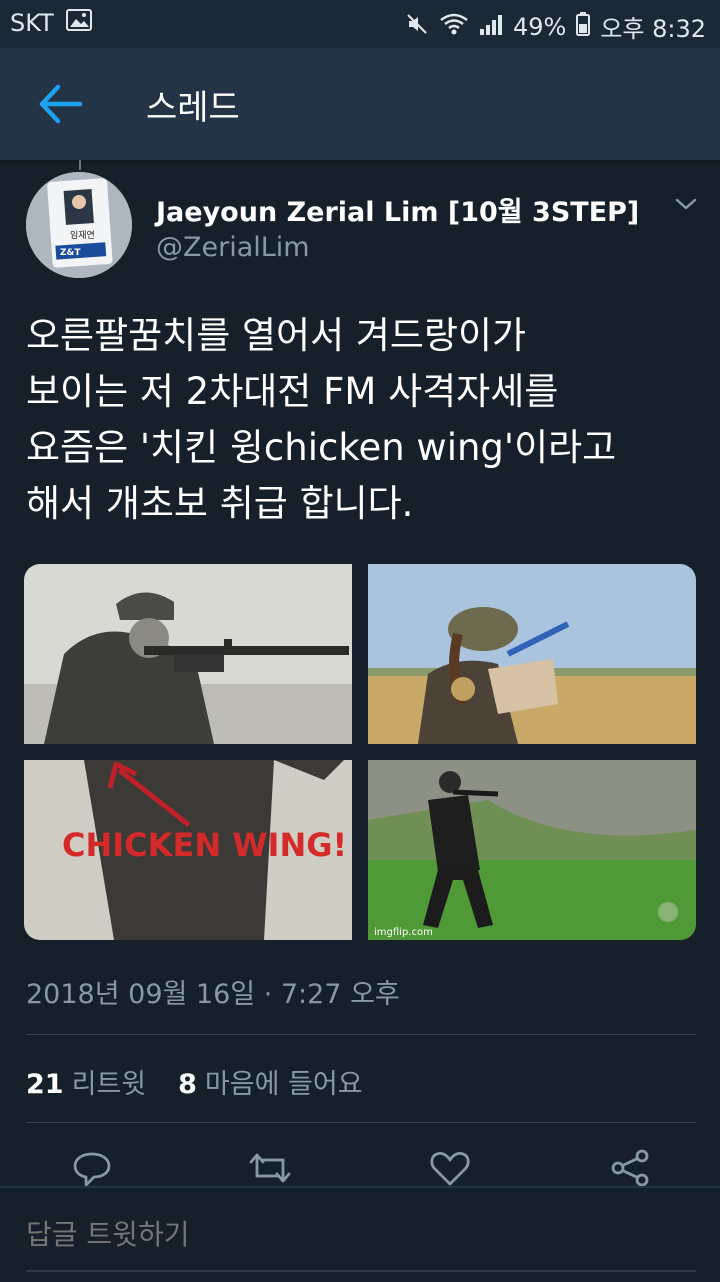  What do you see at coordinates (403, 932) in the screenshot?
I see `imgflip-watermark: imgflip.com` at bounding box center [403, 932].